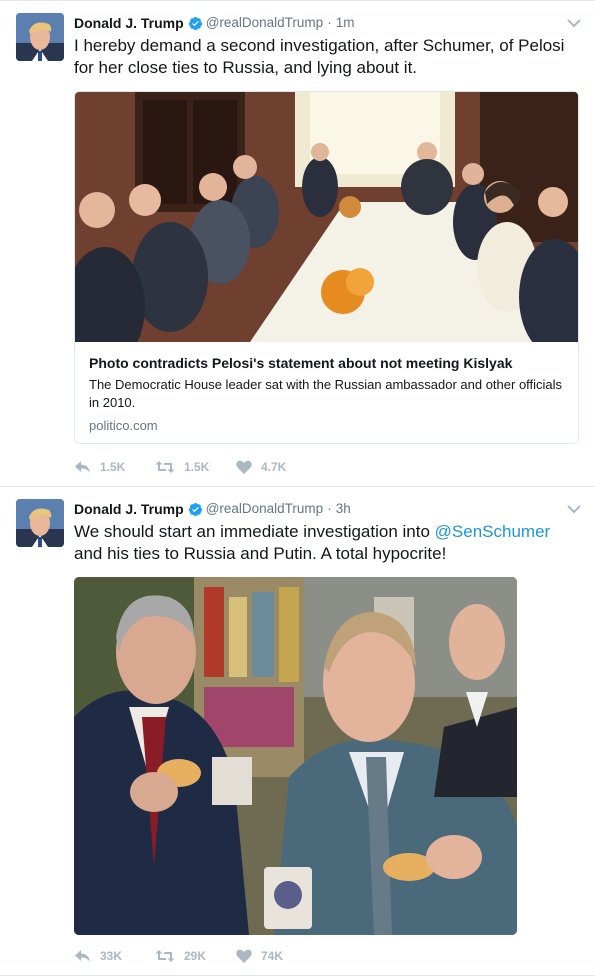  I want to click on timestamp: 1m, so click(345, 23).